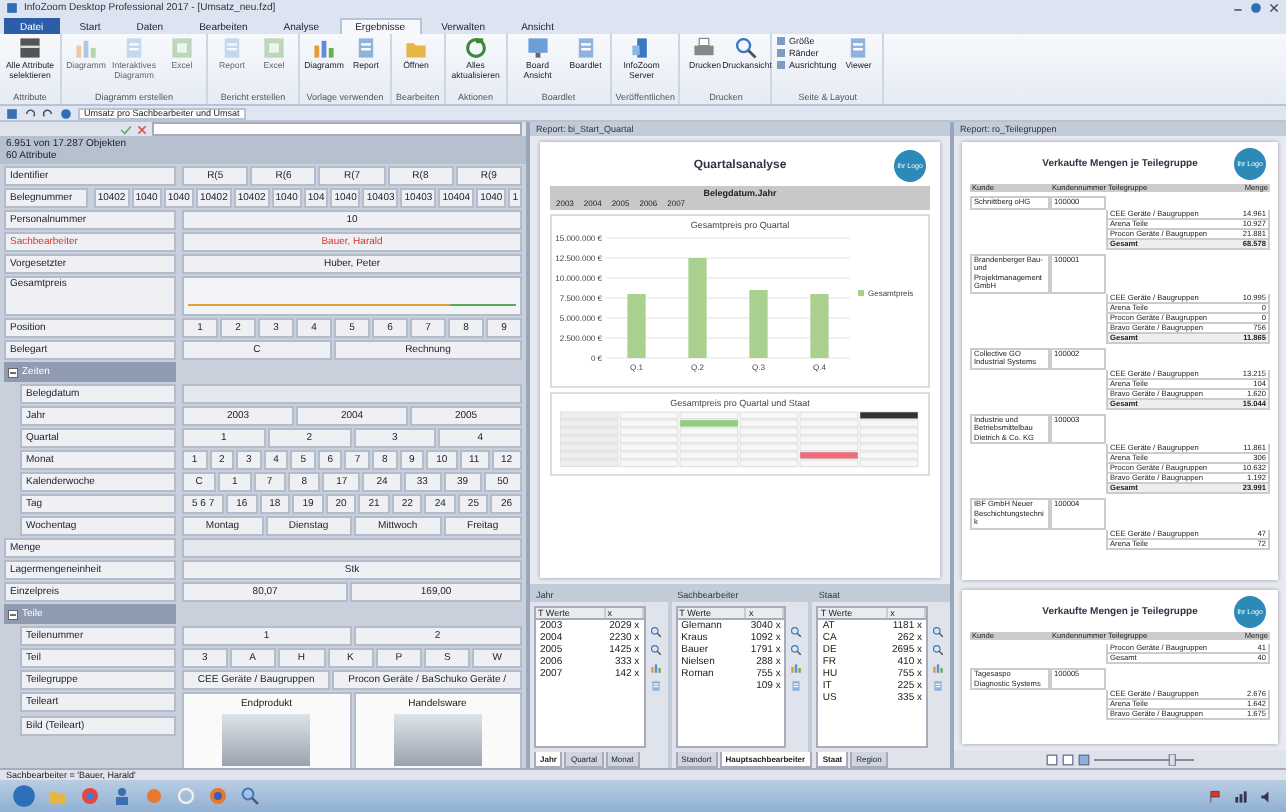 The image size is (1286, 812). I want to click on zoom-slider, so click(1144, 759).